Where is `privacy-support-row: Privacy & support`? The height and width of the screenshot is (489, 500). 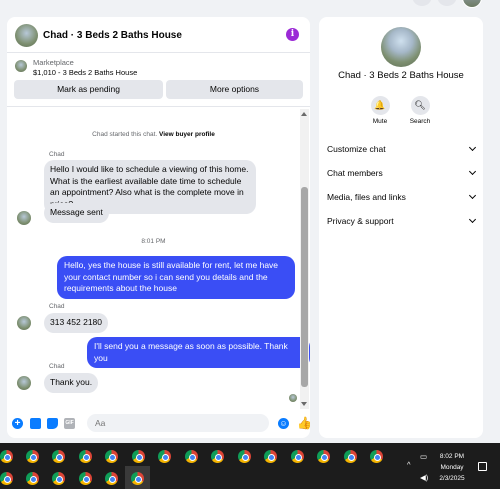 privacy-support-row: Privacy & support is located at coordinates (402, 220).